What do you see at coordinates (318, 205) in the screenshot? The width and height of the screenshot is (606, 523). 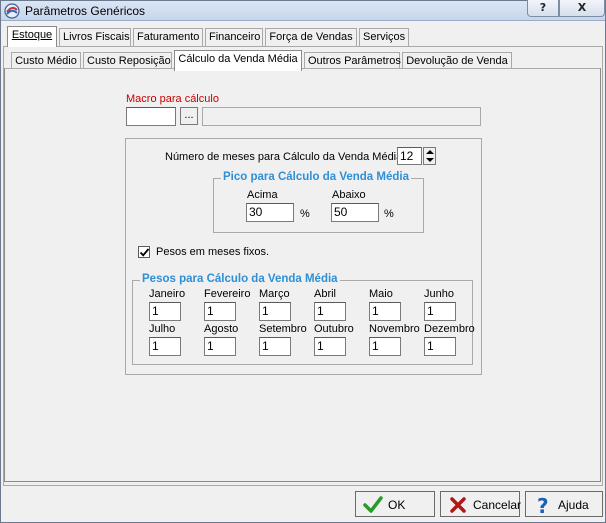 I see `pico-frame` at bounding box center [318, 205].